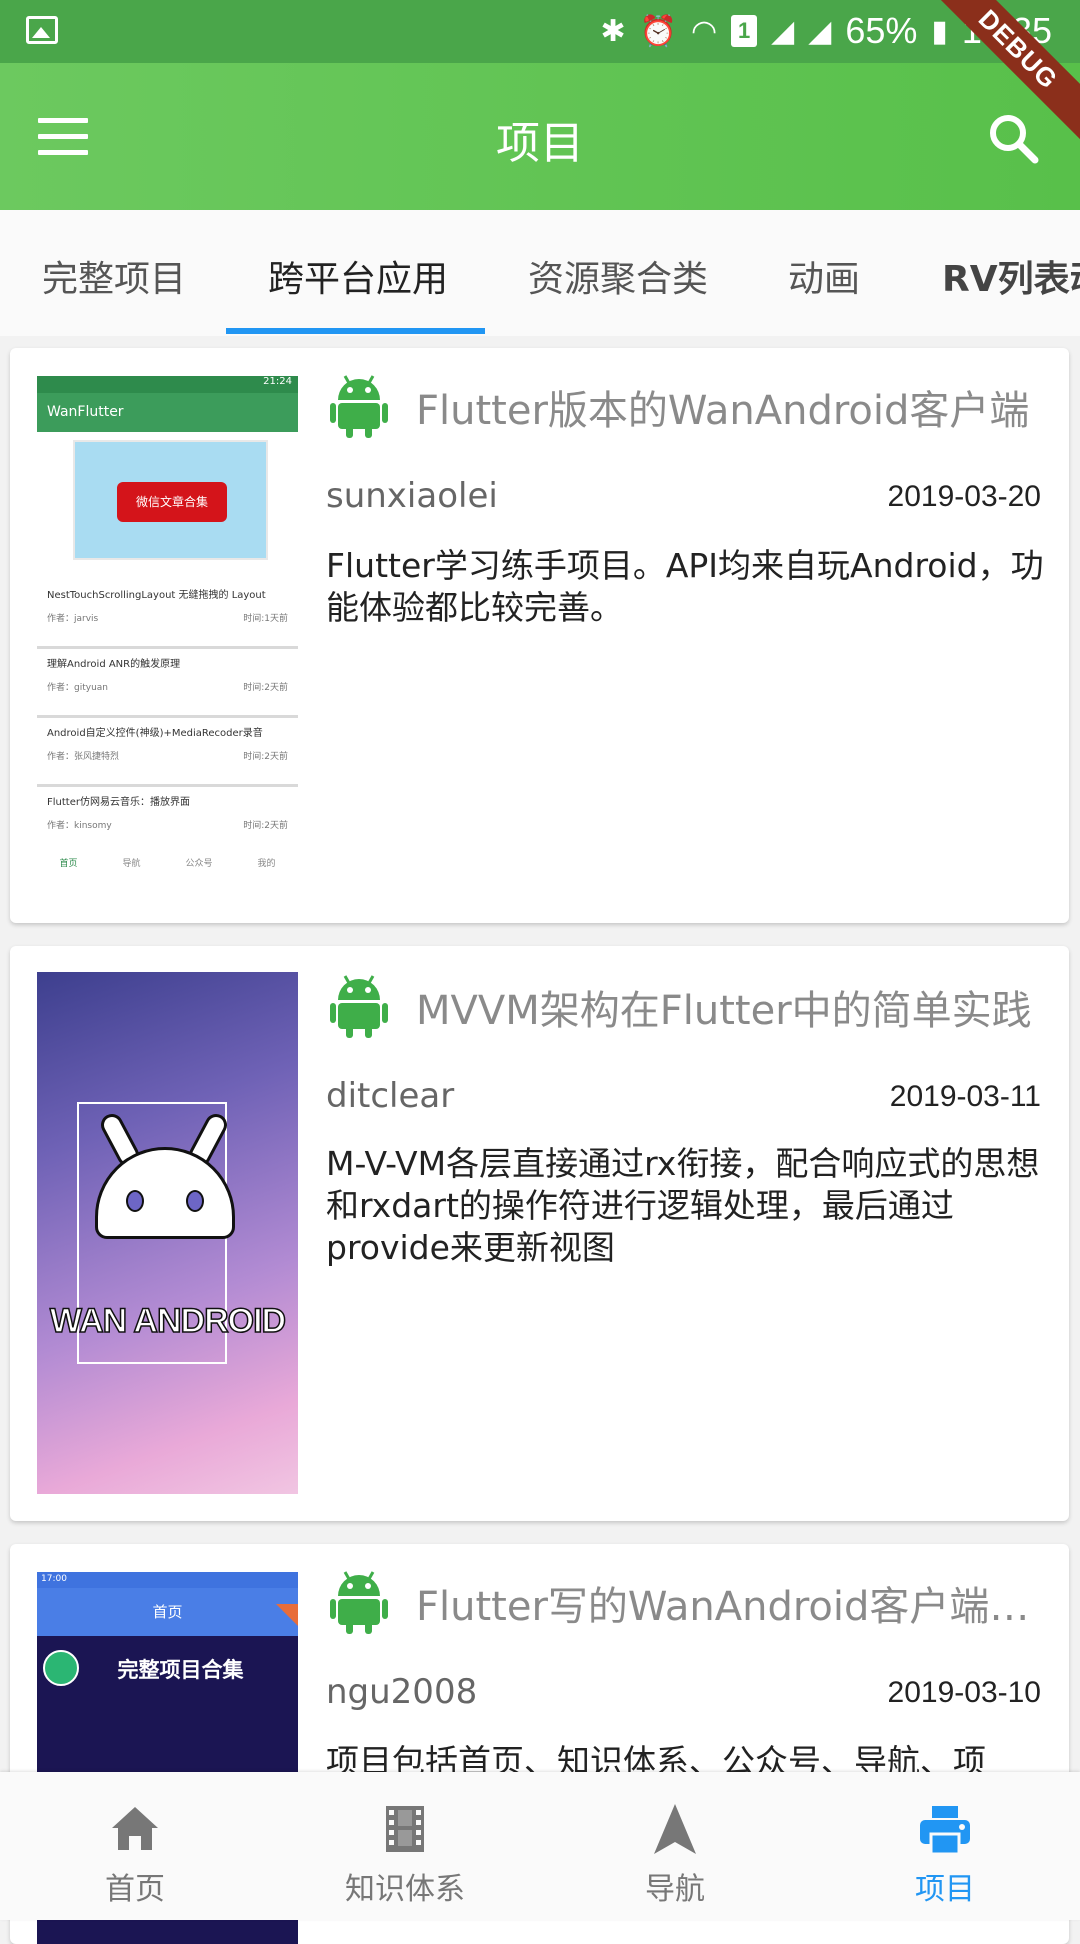 The width and height of the screenshot is (1080, 1944). I want to click on bottom-navigation: 首页 知识体系 导航 项目, so click(540, 1846).